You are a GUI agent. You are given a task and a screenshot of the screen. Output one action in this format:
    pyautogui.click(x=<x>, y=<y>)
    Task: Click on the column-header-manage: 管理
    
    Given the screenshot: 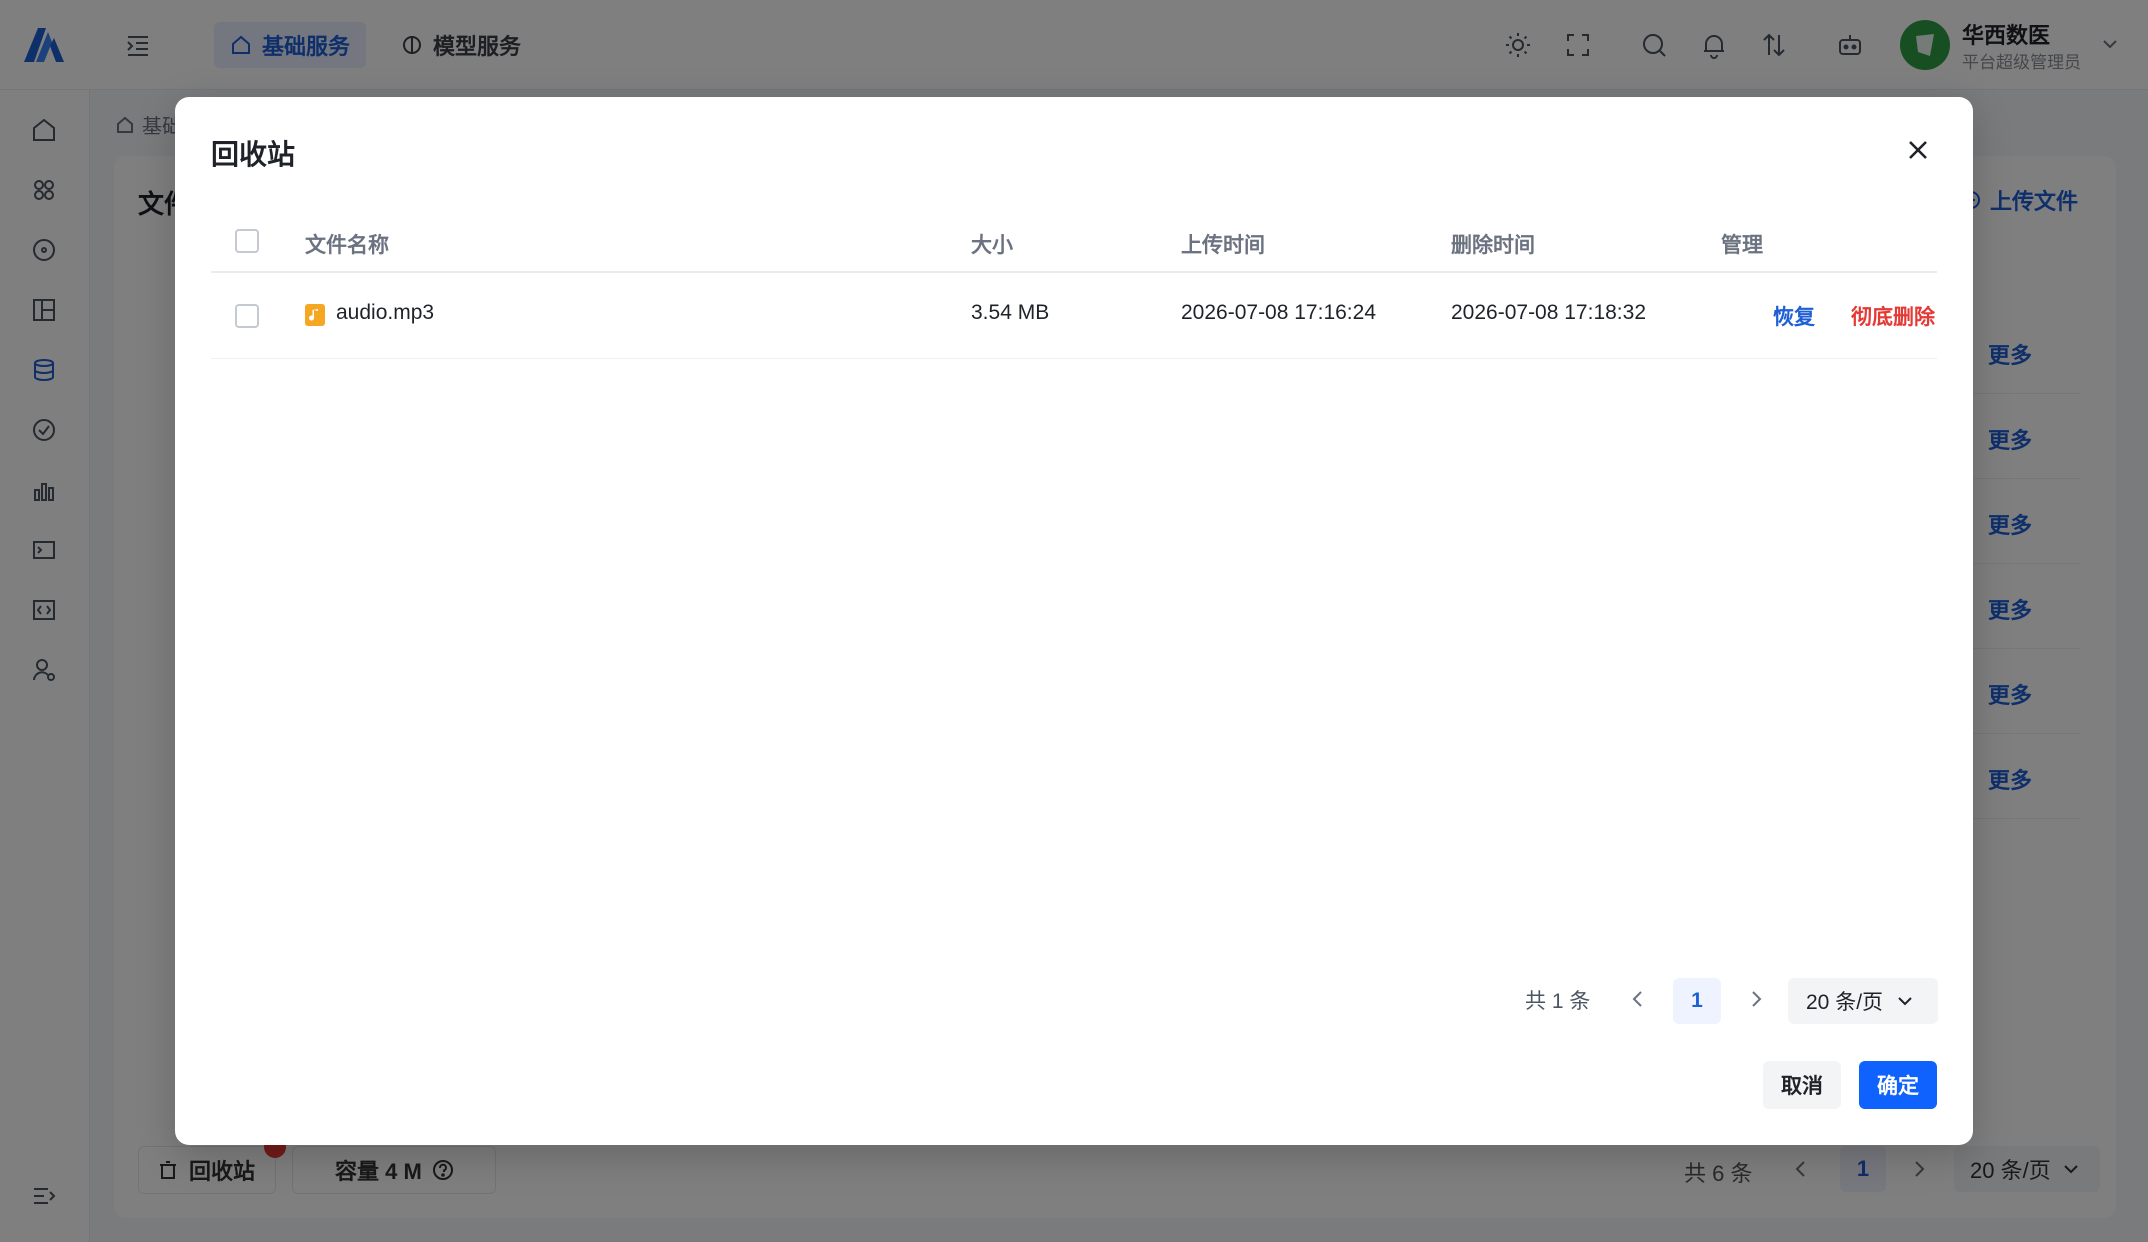 What is the action you would take?
    pyautogui.click(x=1742, y=245)
    